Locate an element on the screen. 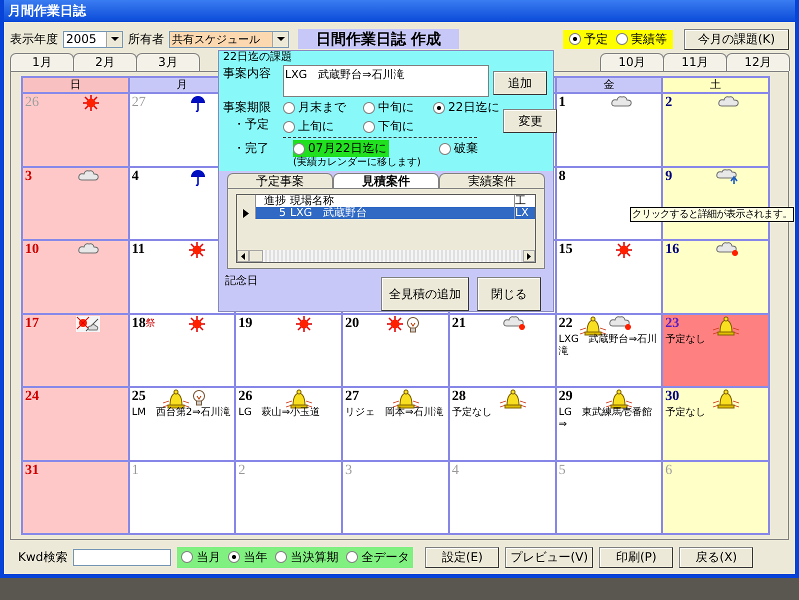 This screenshot has height=600, width=799. scroll-right-button is located at coordinates (529, 256).